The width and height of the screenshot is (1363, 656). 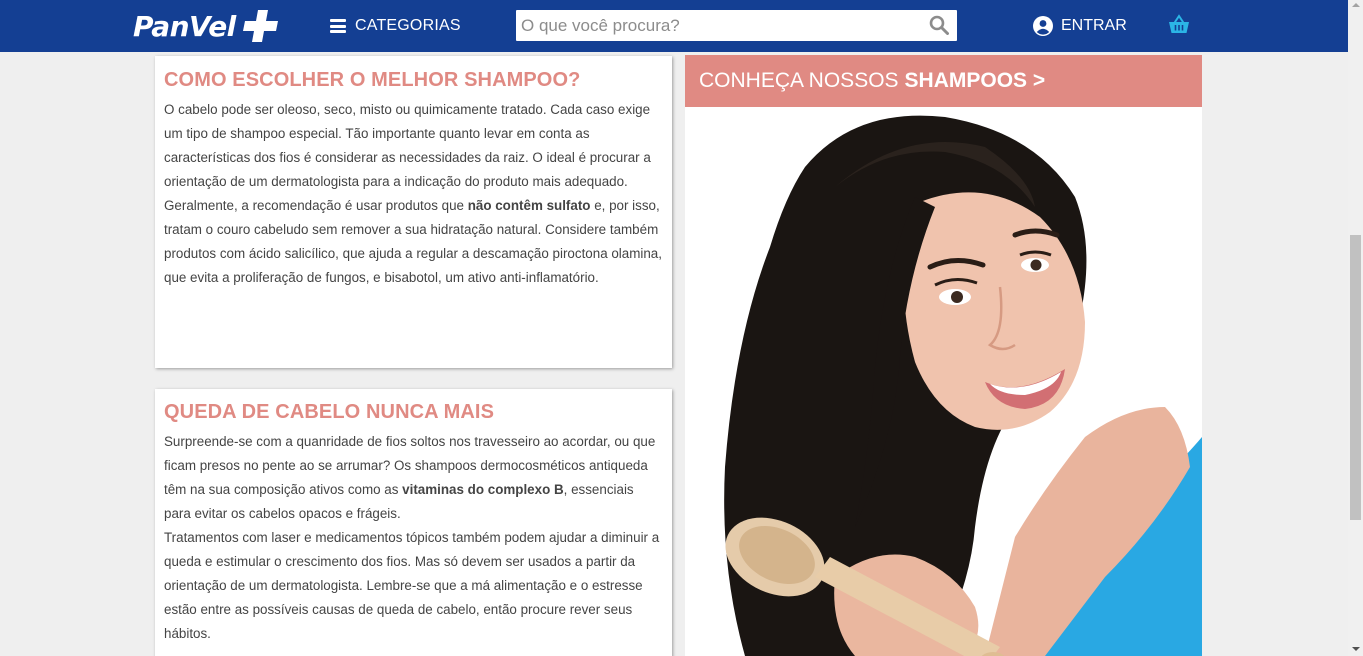 I want to click on top-header: PanVel CATEGORIAS ENTRAR, so click(x=674, y=26).